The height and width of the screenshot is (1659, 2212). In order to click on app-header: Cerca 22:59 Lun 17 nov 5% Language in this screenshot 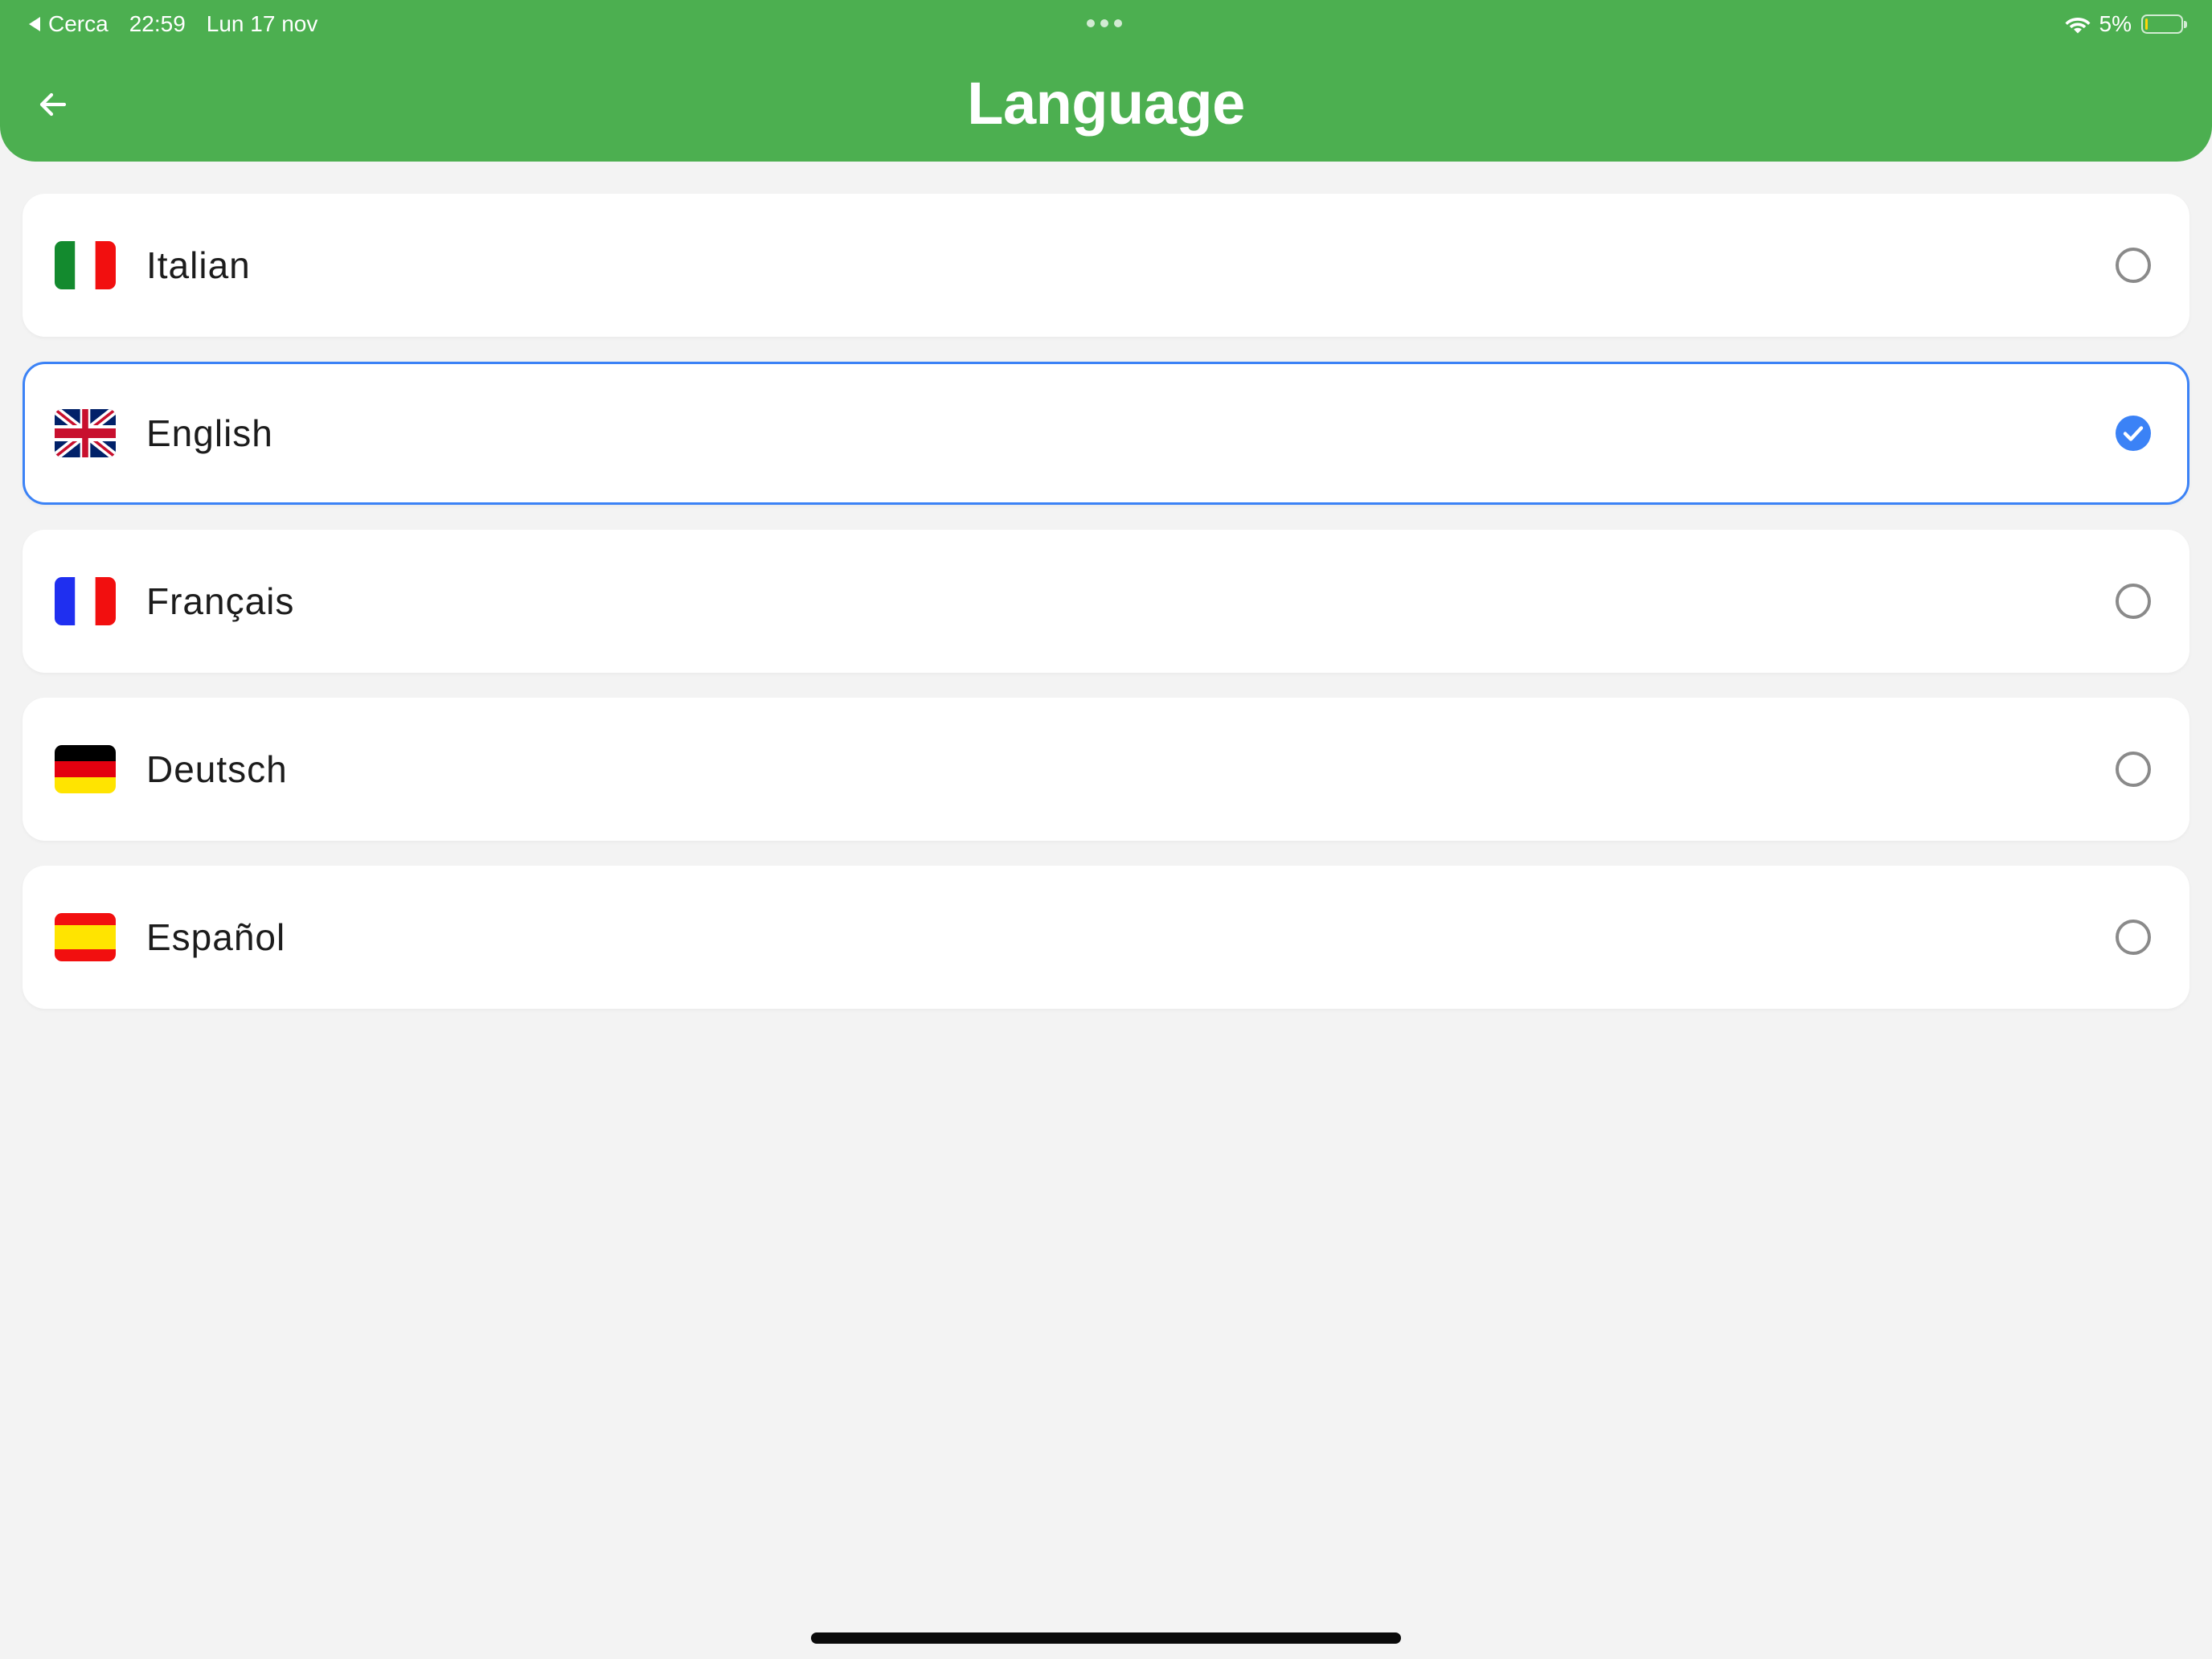, I will do `click(1106, 81)`.